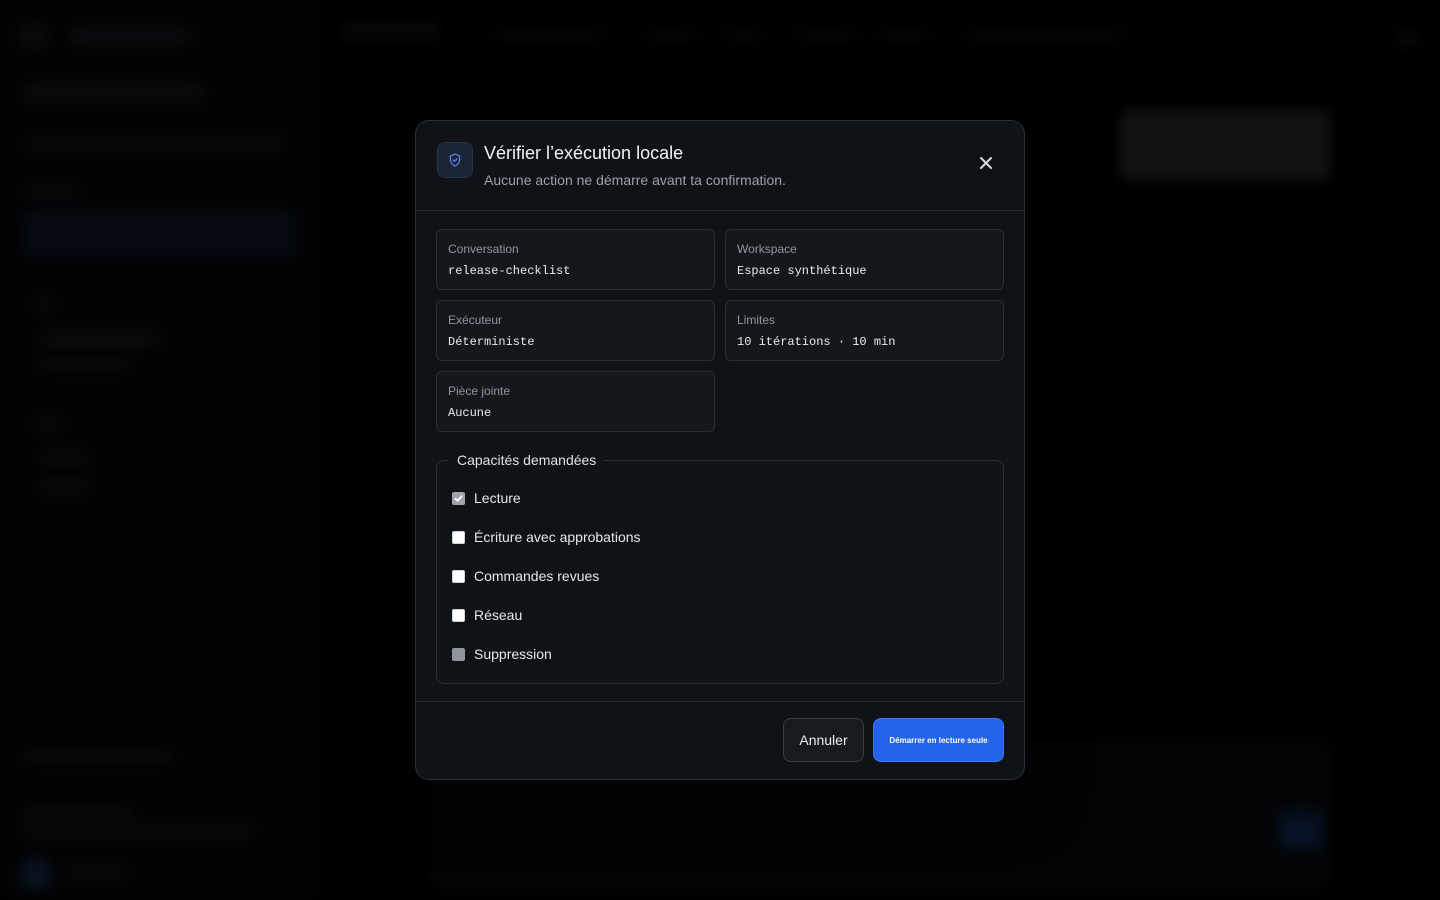  Describe the element at coordinates (575, 330) in the screenshot. I see `info-card-executor: Exécuteur Déterministe` at that location.